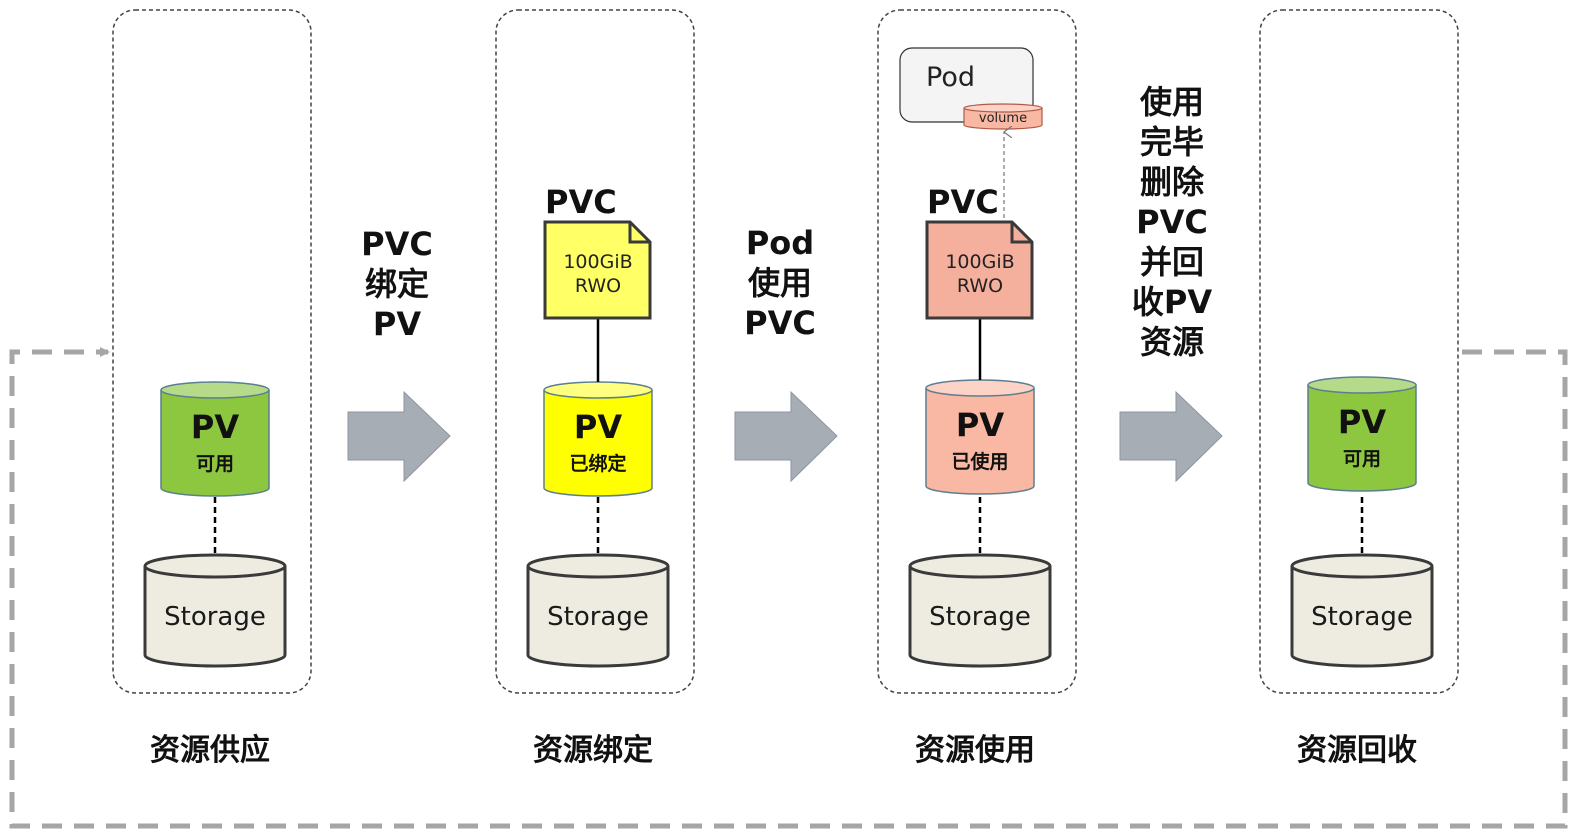  Describe the element at coordinates (975, 750) in the screenshot. I see `stage-title: 资源使用` at that location.